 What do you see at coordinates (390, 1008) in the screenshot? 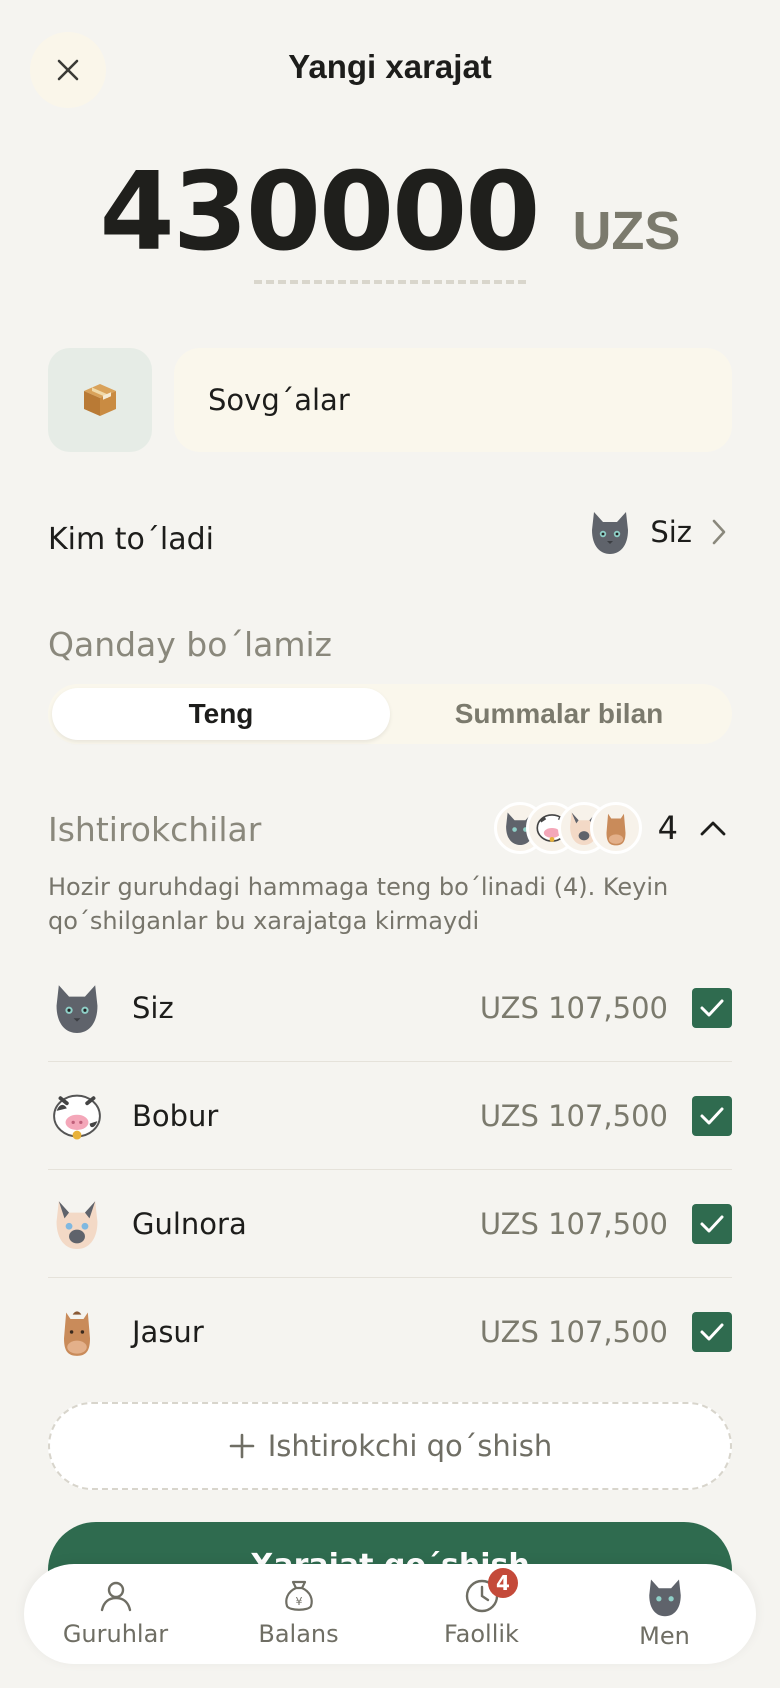
I see `participant-row: Siz UZS 107,500` at bounding box center [390, 1008].